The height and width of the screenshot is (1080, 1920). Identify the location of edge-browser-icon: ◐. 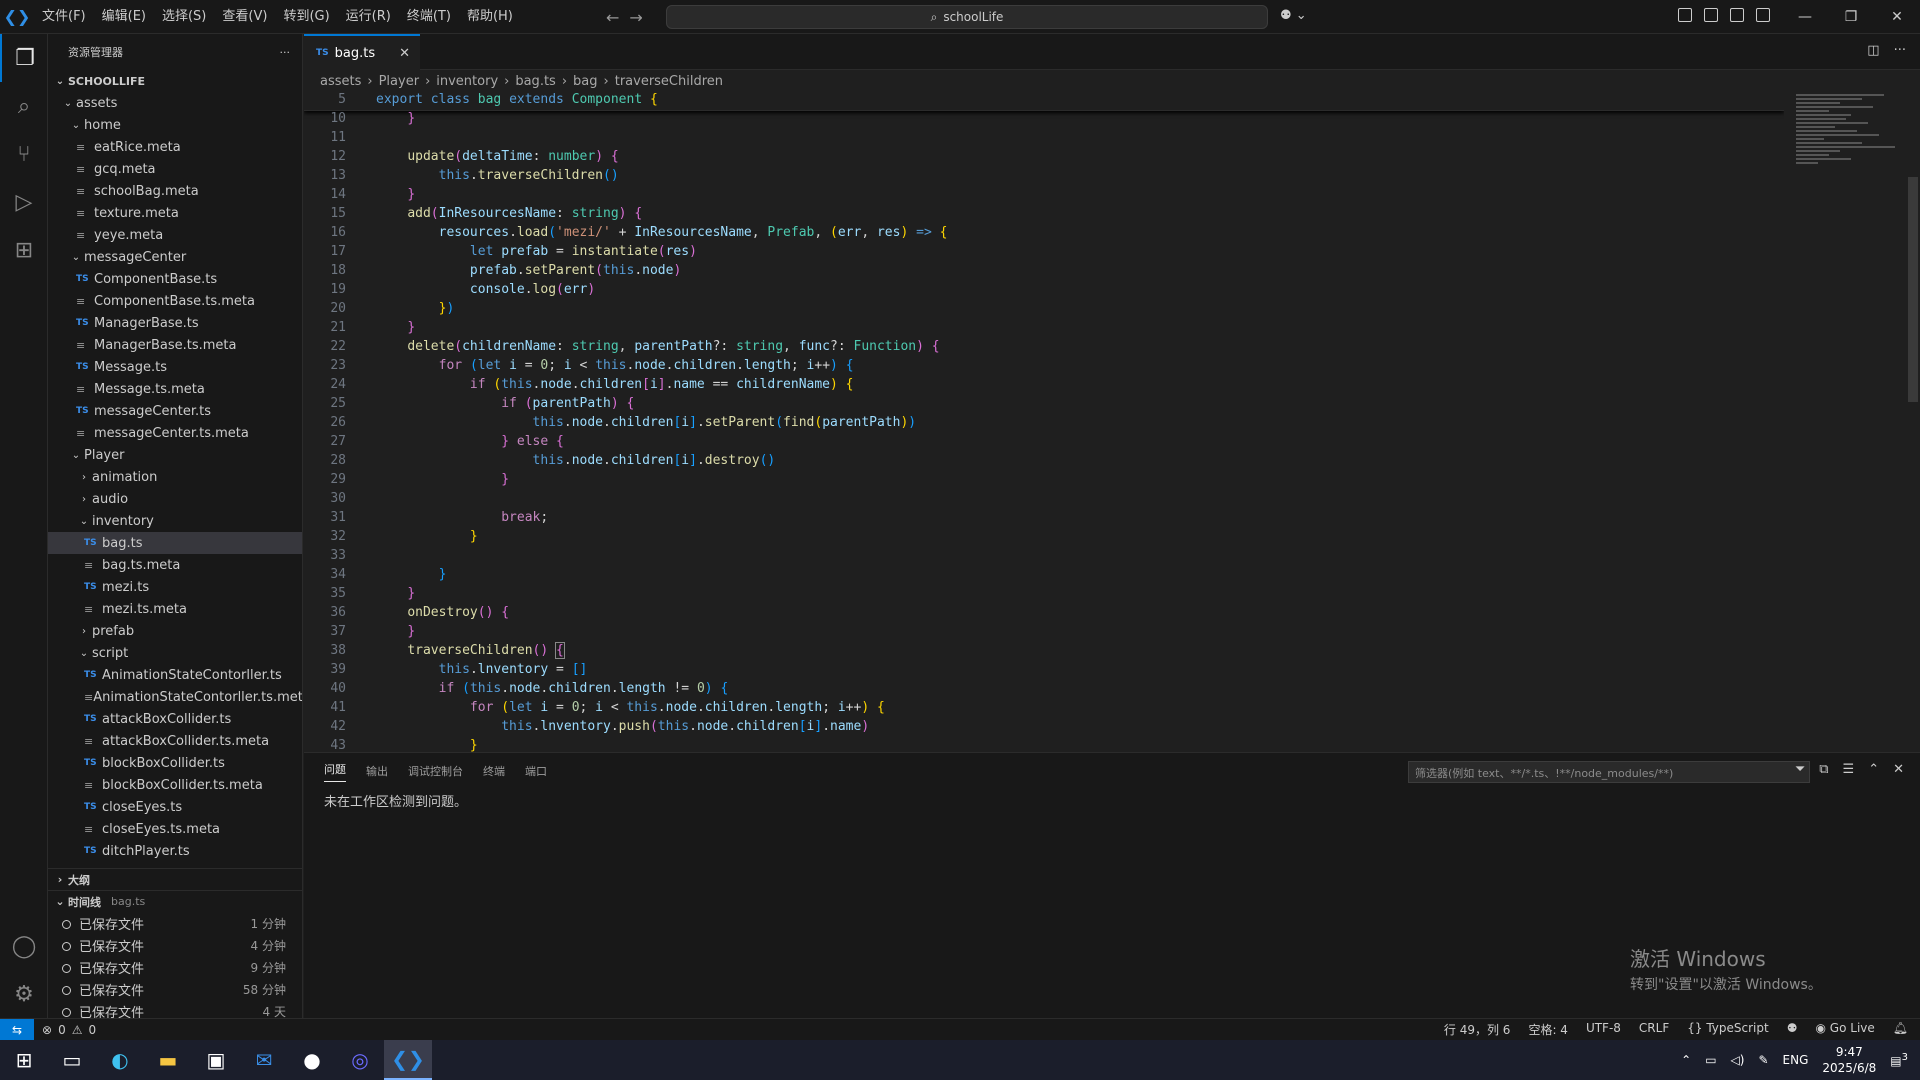
(120, 1060).